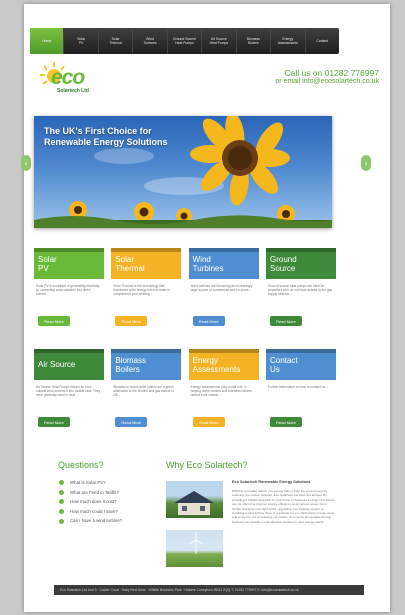  Describe the element at coordinates (81, 41) in the screenshot. I see `nav-item-solar-pv: Solar PV` at that location.